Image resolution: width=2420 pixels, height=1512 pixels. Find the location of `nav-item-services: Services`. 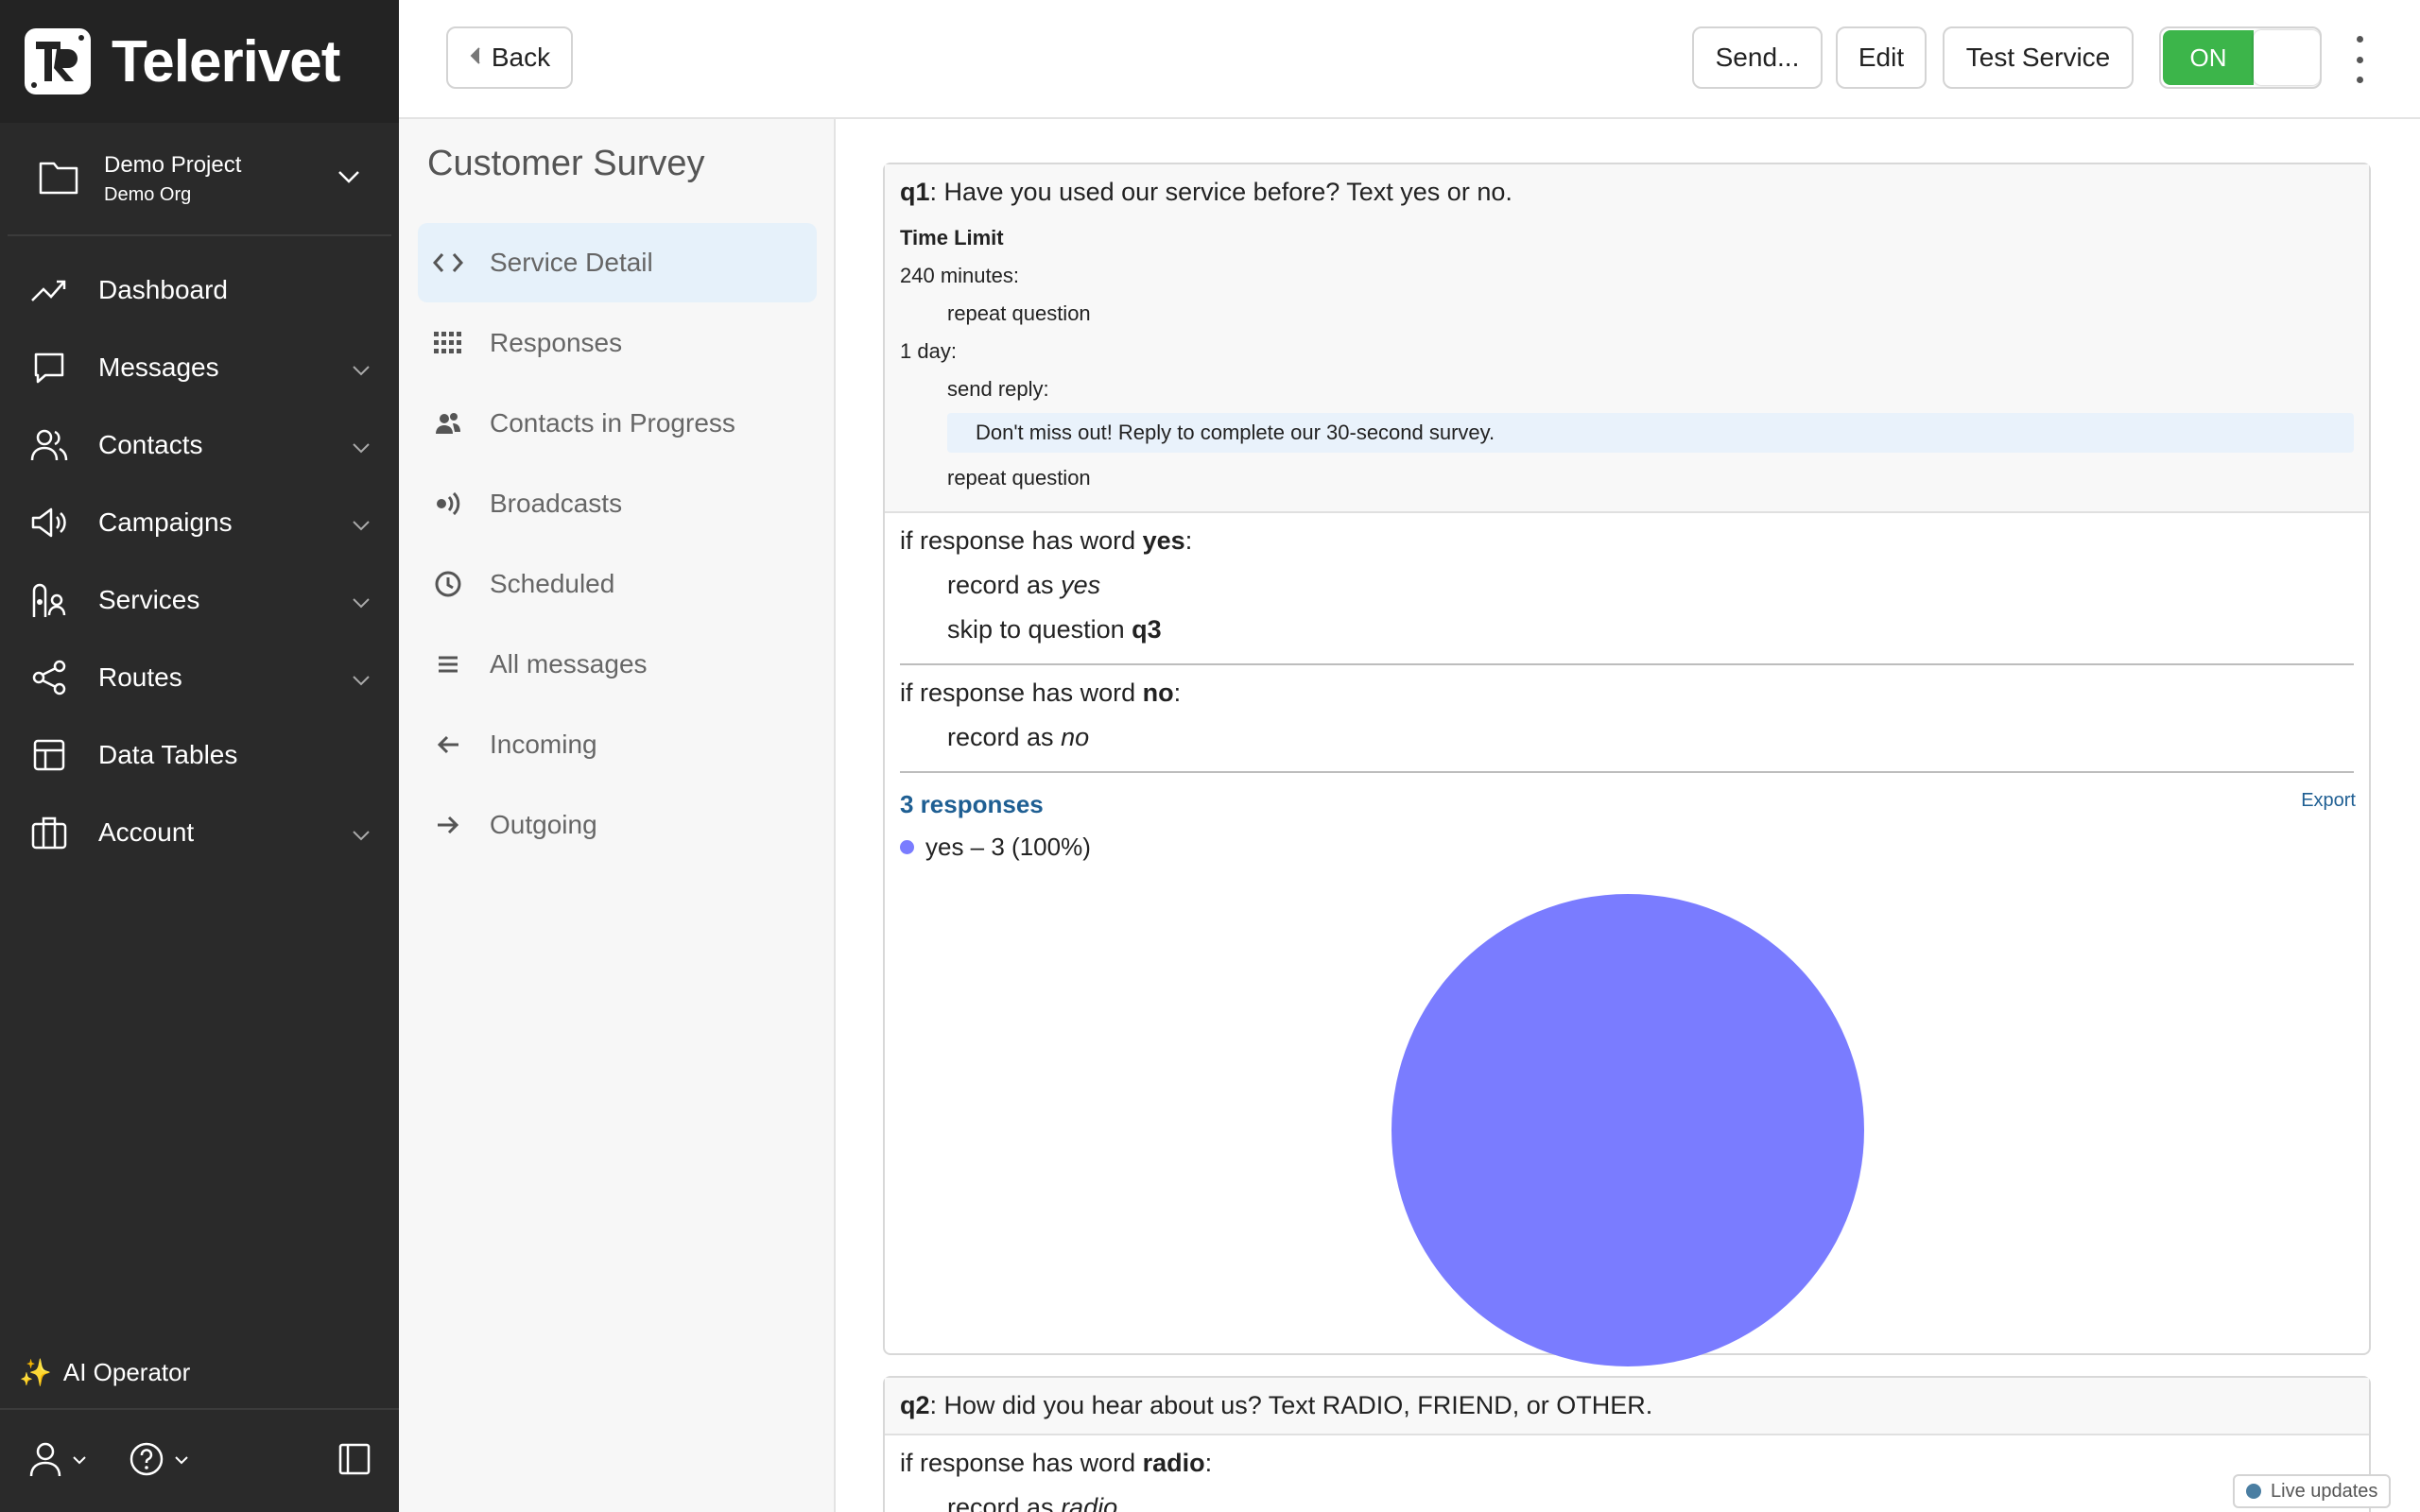

nav-item-services: Services is located at coordinates (199, 600).